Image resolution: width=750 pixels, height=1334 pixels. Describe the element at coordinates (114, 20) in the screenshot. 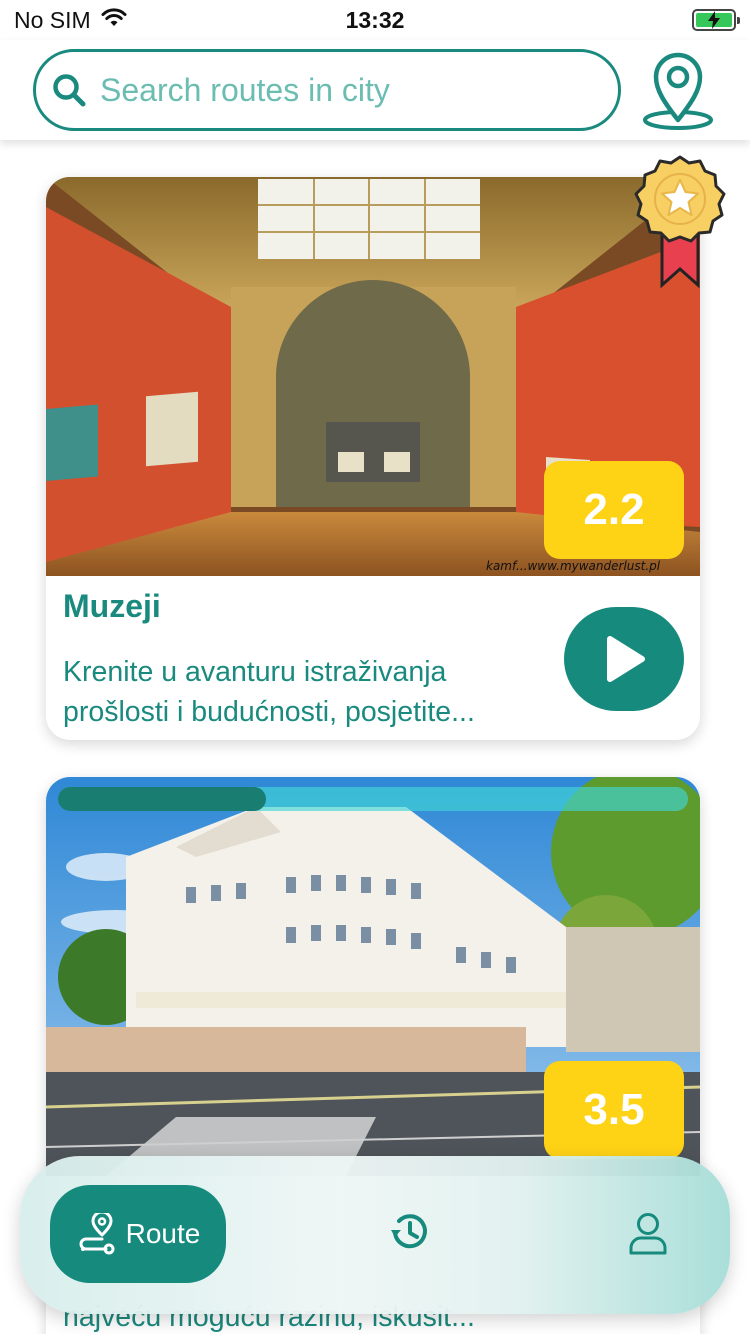

I see `wifi-icon` at that location.